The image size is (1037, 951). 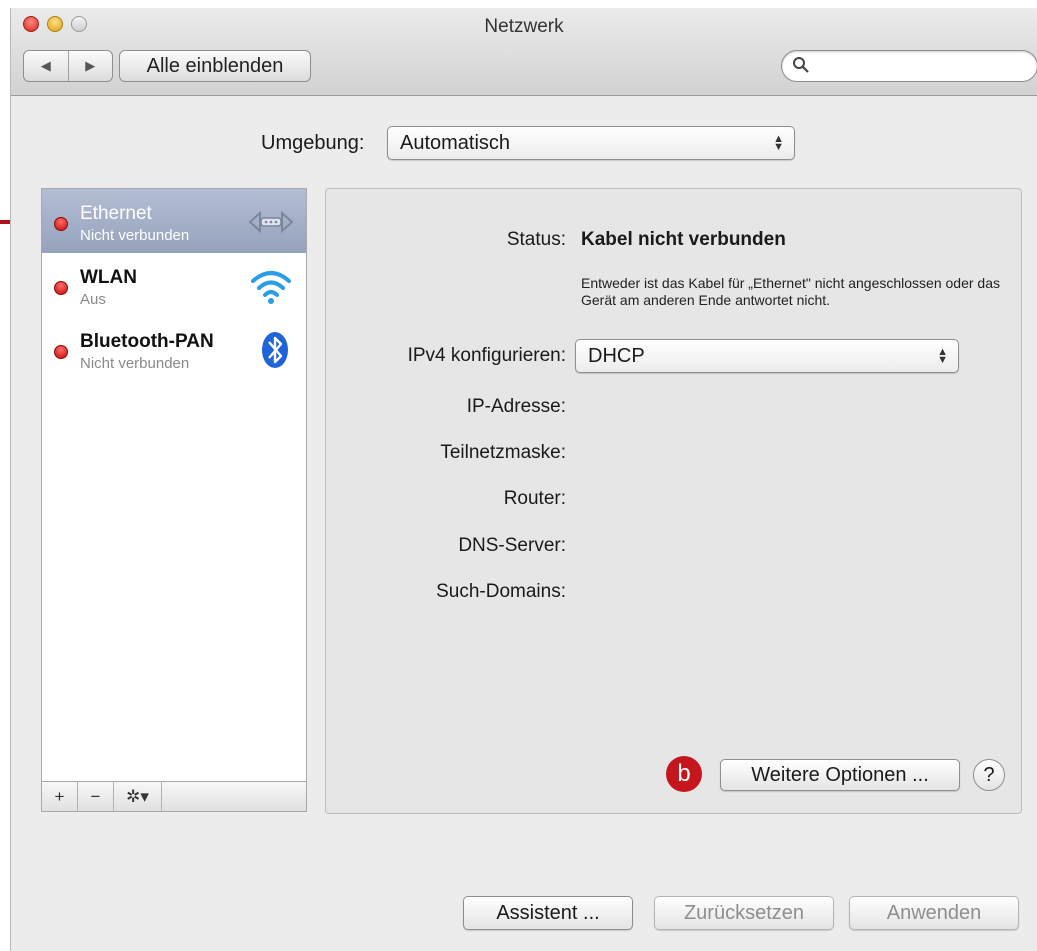 What do you see at coordinates (744, 913) in the screenshot?
I see `reset-button: Zurücksetzen` at bounding box center [744, 913].